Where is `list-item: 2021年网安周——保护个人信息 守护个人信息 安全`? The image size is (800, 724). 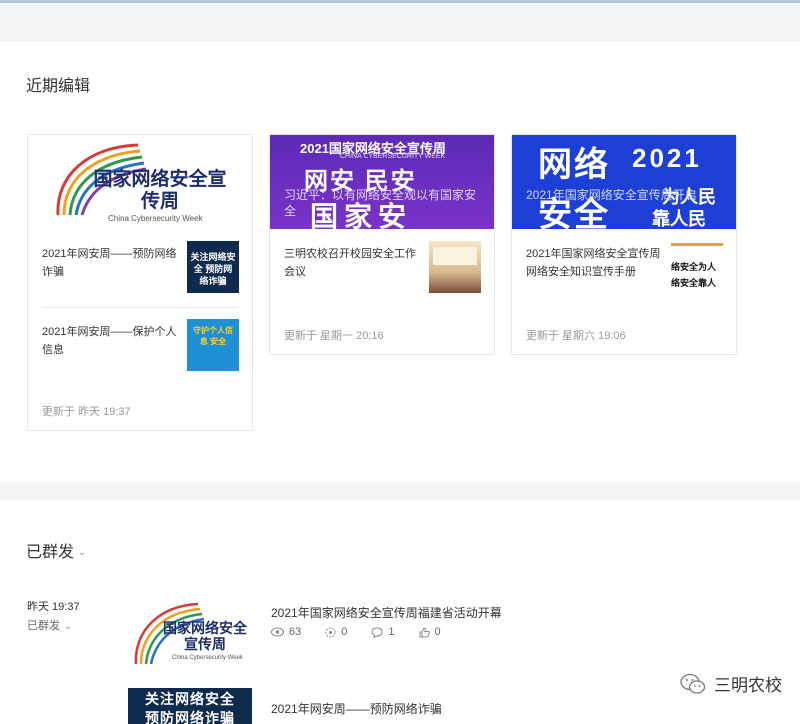 list-item: 2021年网安周——保护个人信息 守护个人信息 安全 is located at coordinates (140, 348).